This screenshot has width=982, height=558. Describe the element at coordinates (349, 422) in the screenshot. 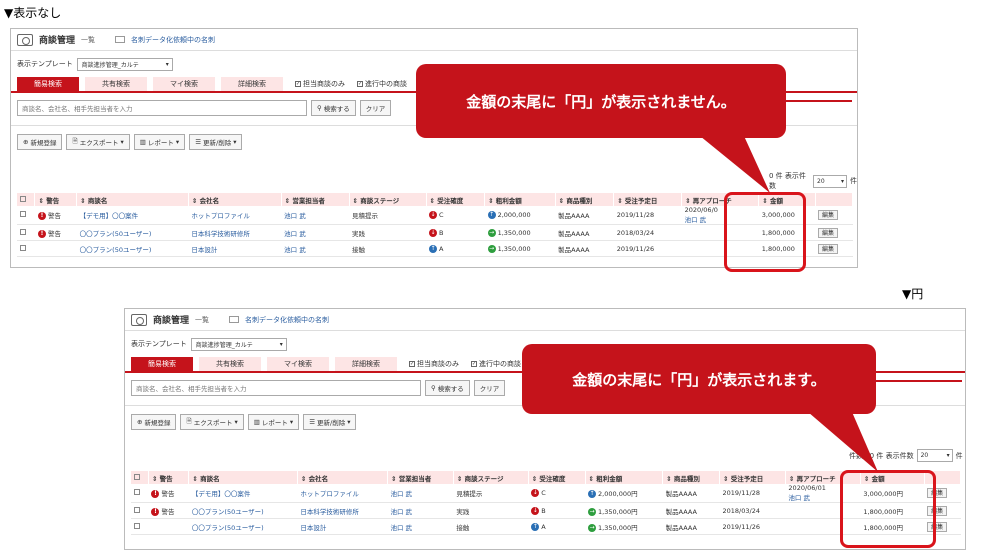

I see `chevron-down-icon: ▾` at that location.